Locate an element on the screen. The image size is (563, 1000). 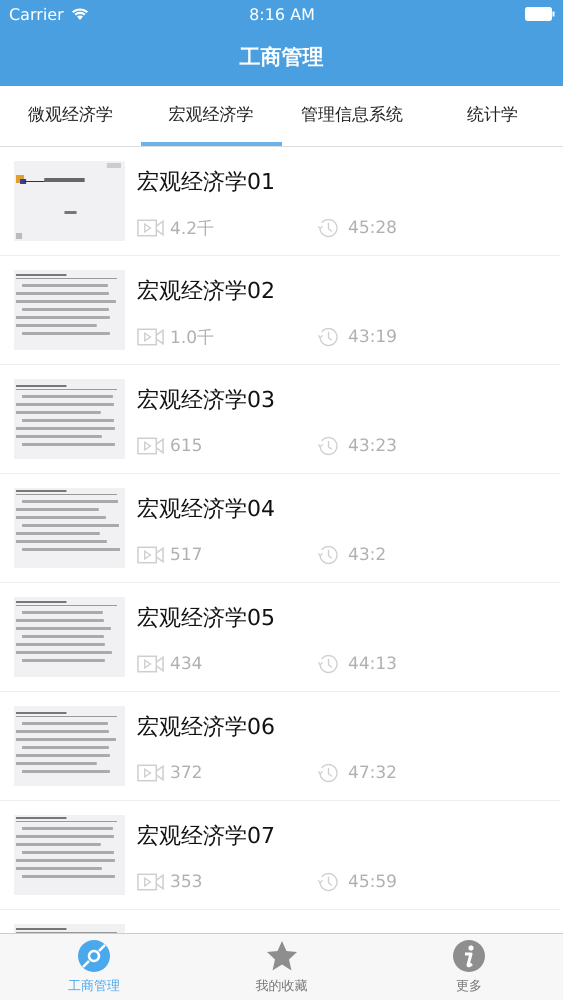
category-tab: 微观经济学 is located at coordinates (70, 116).